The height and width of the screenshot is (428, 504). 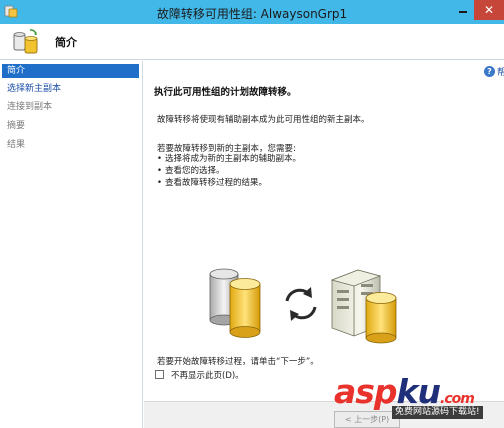 I want to click on server-icon, so click(x=363, y=306).